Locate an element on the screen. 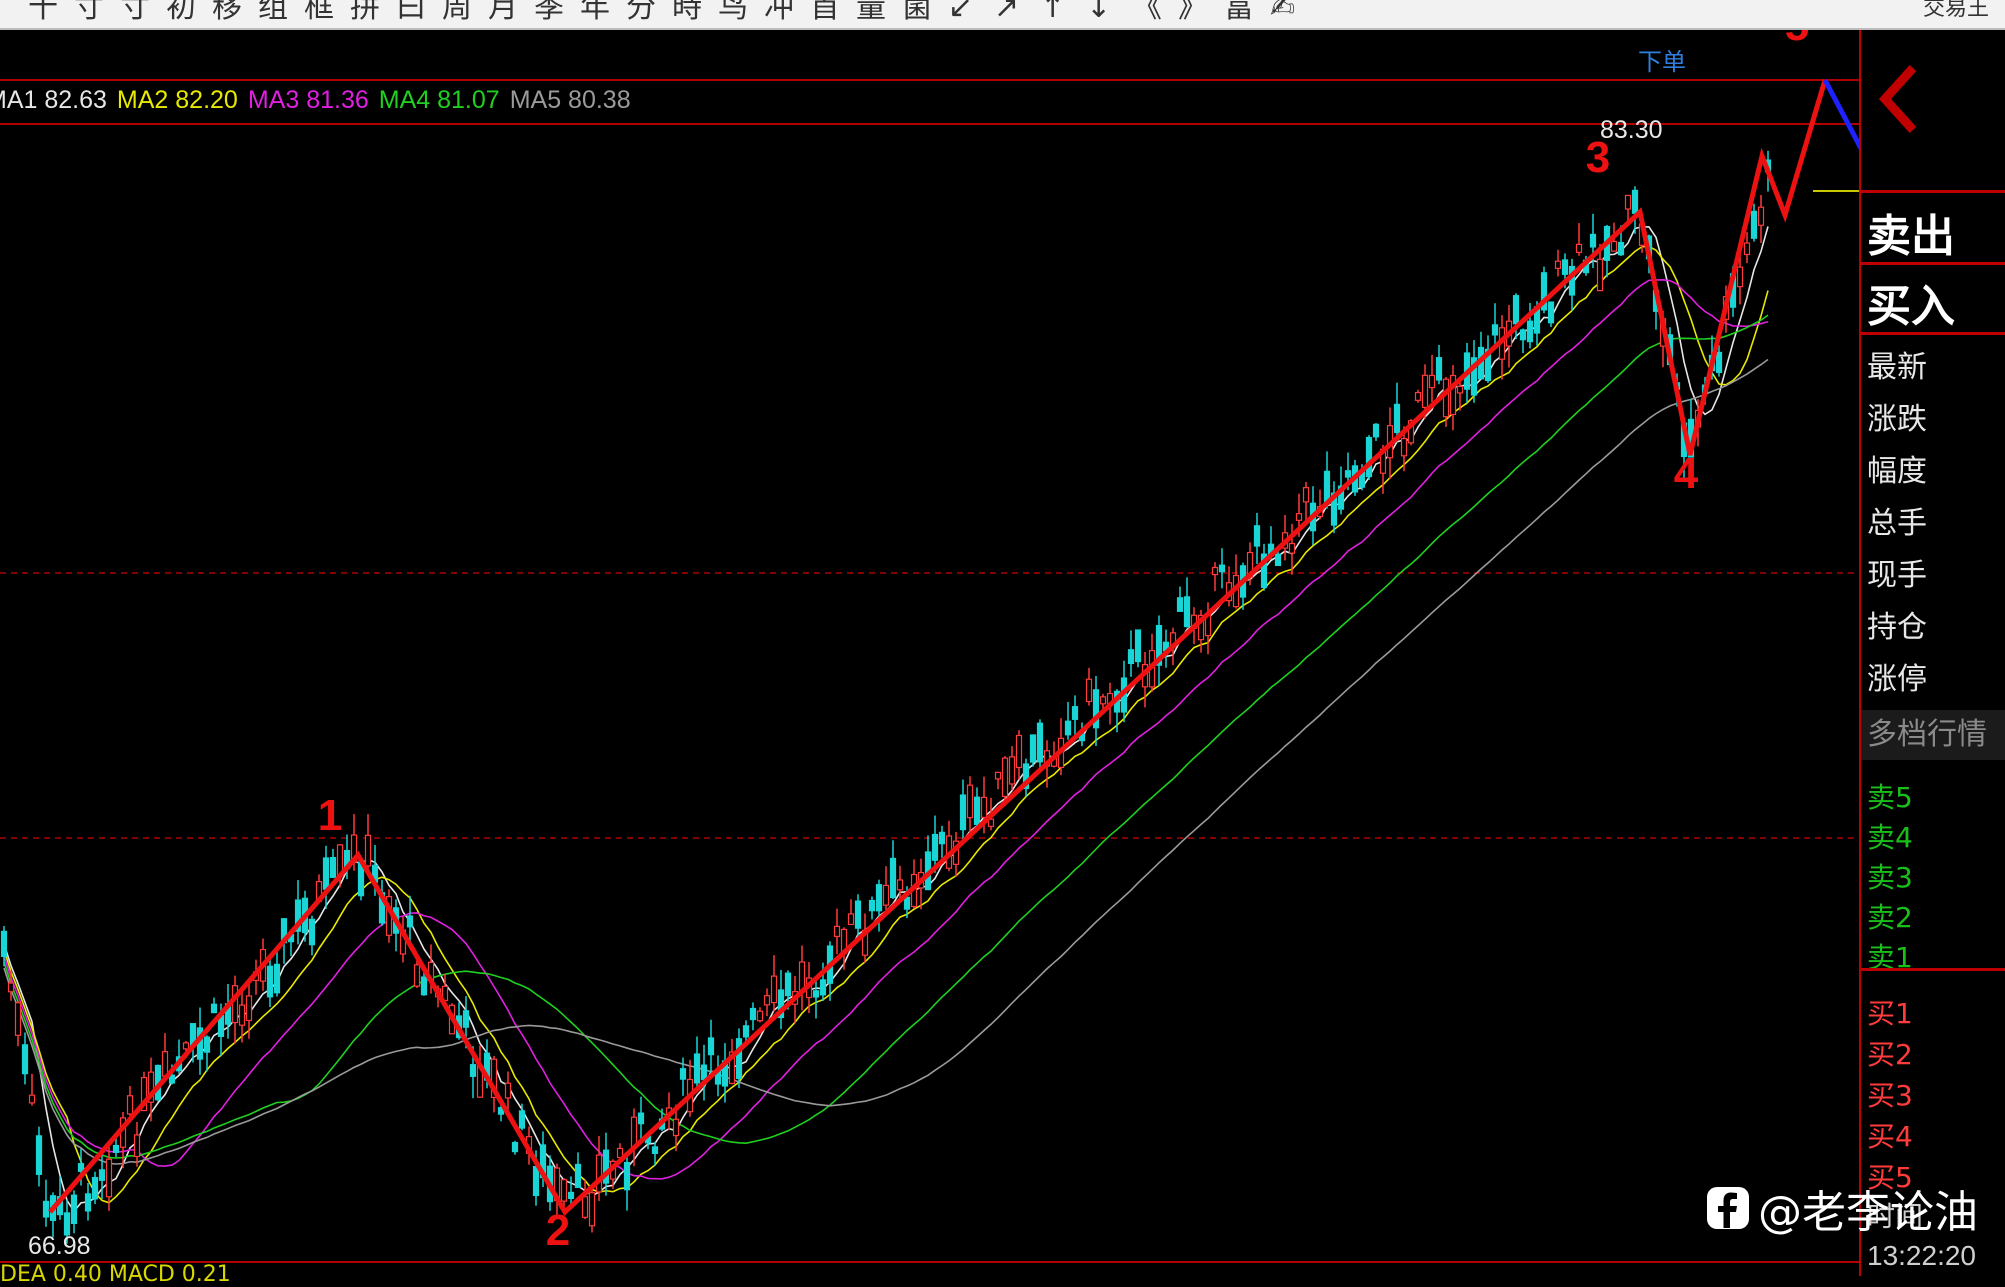  ma-legend-item: MA1 82.63 is located at coordinates (53, 100).